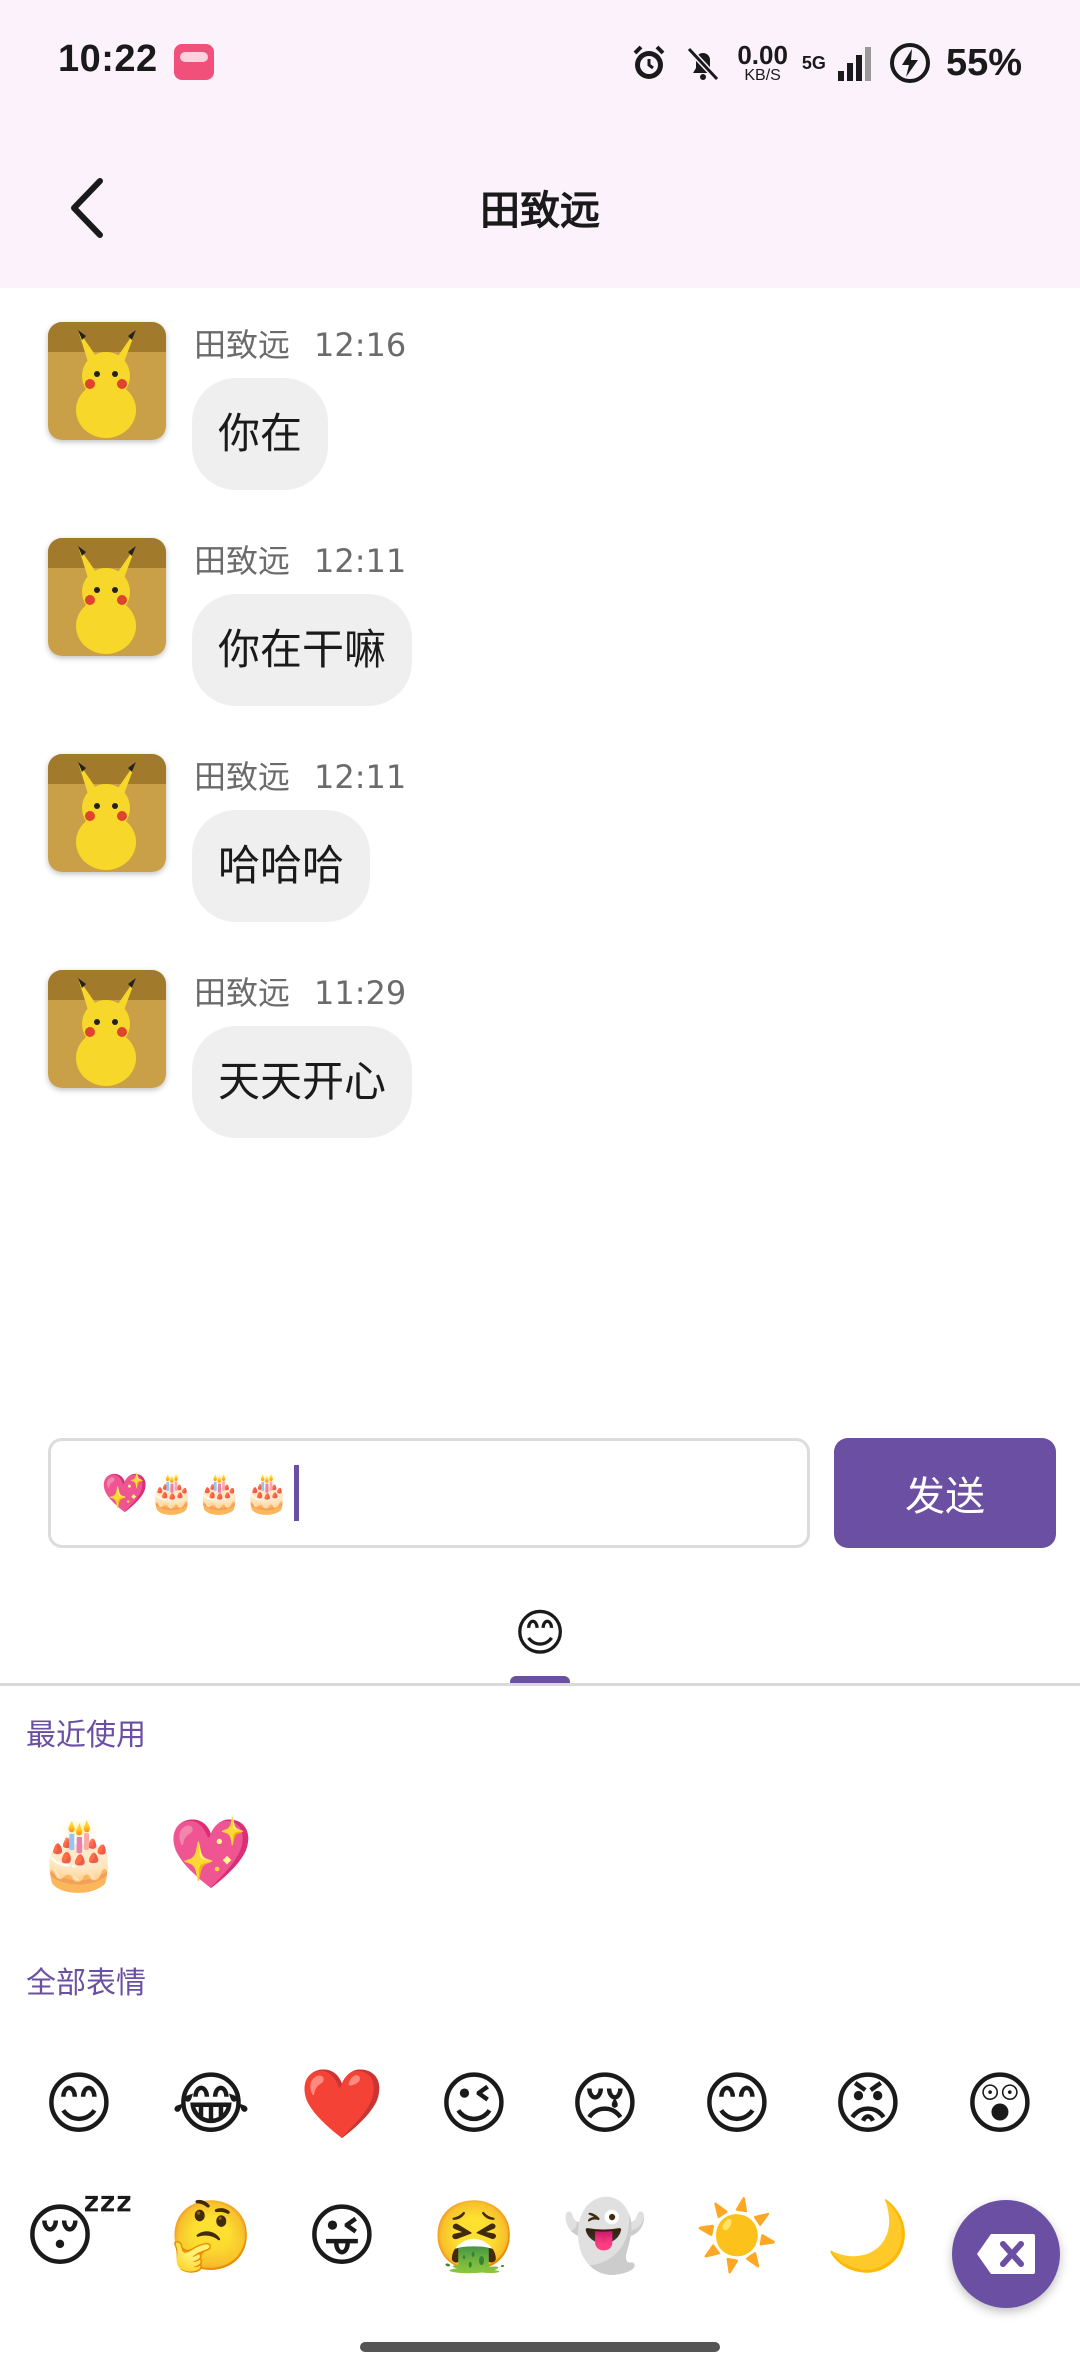  I want to click on send-button: 发送, so click(945, 1493).